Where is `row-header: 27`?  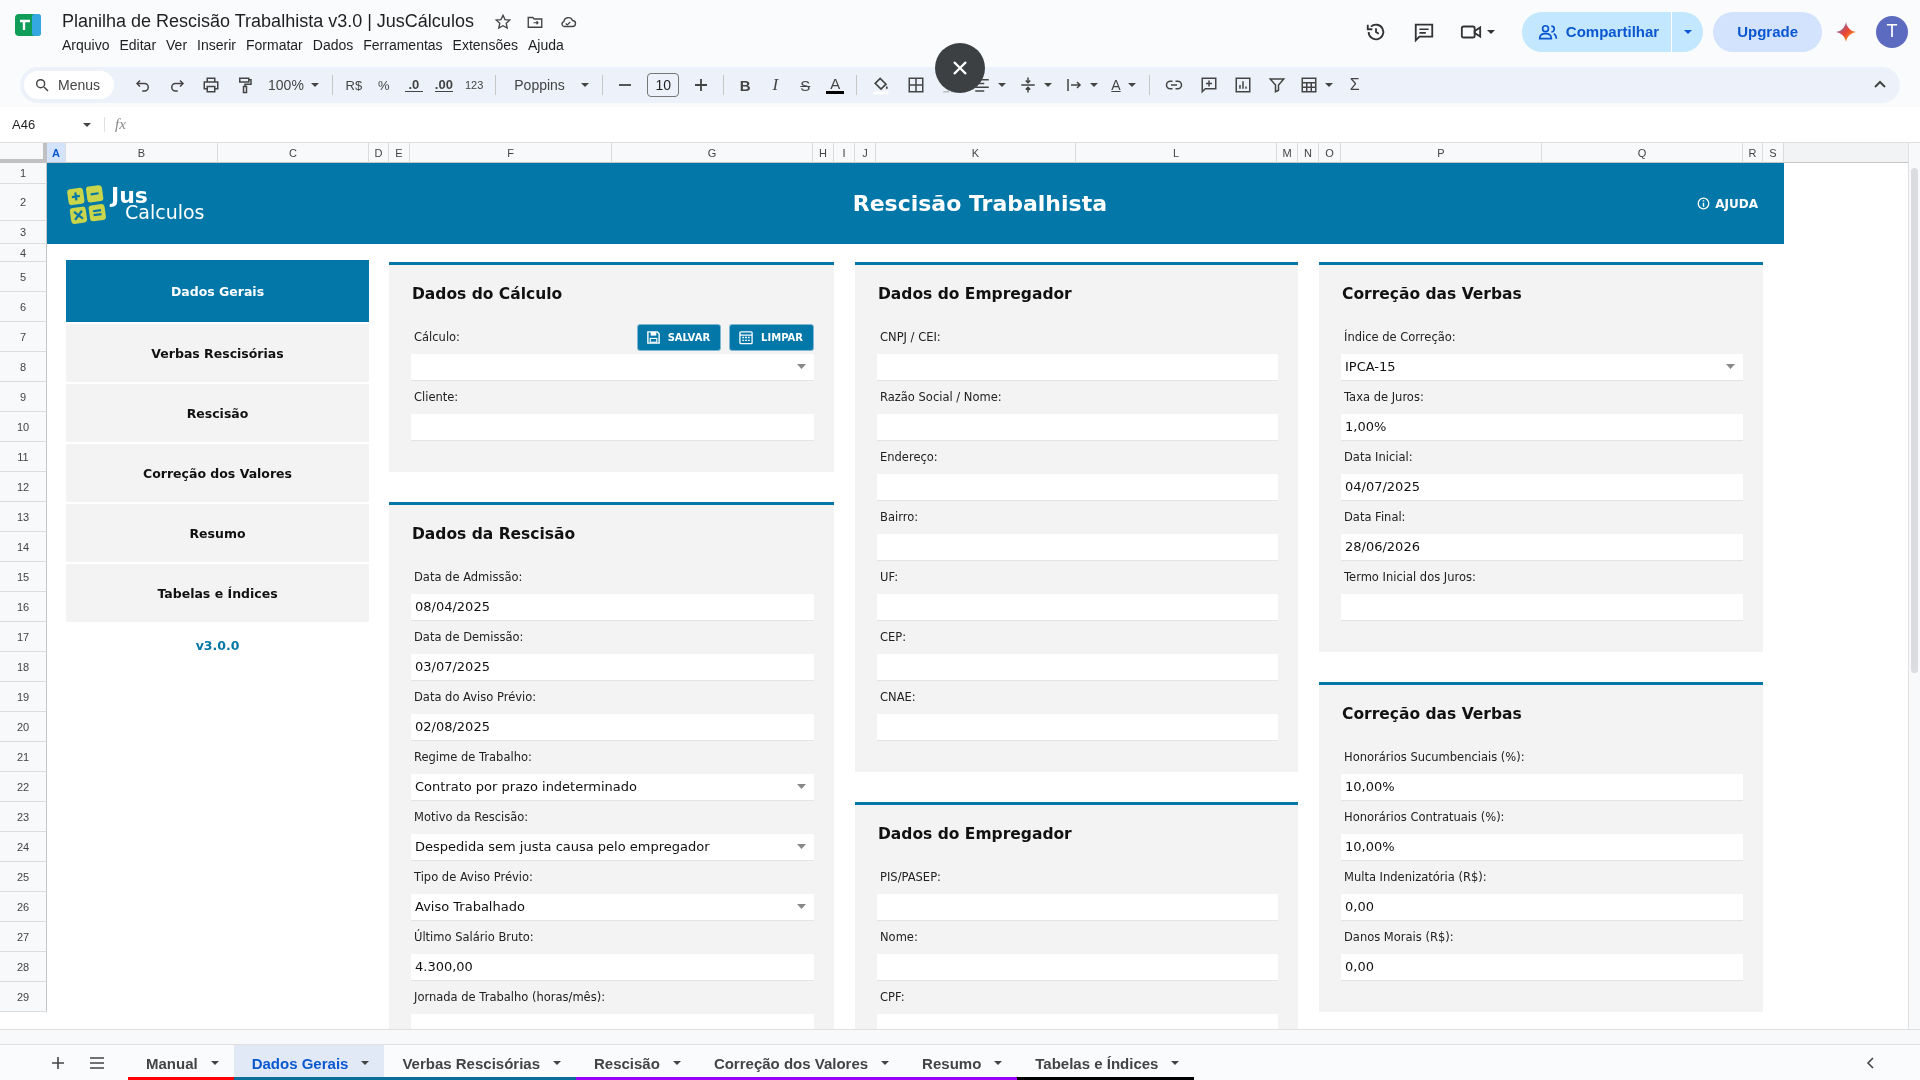
row-header: 27 is located at coordinates (23, 937).